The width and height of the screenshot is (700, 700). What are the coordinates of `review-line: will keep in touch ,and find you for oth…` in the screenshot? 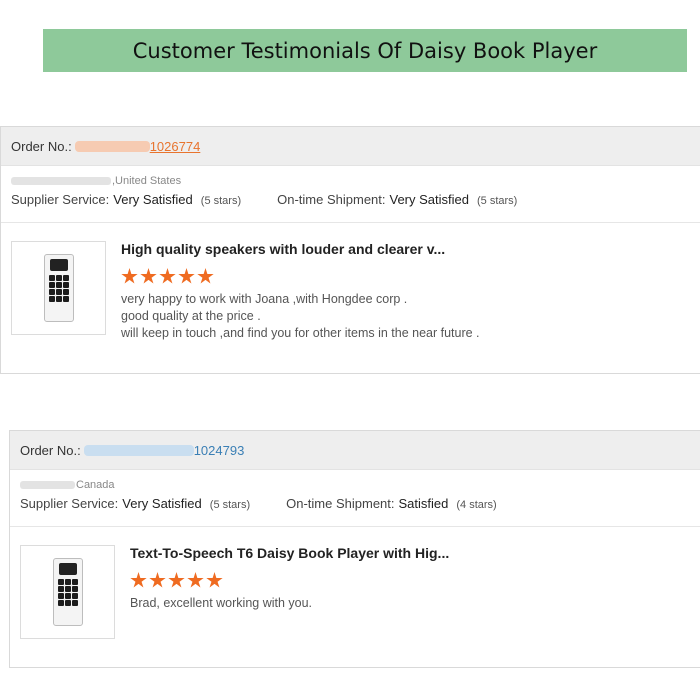 It's located at (300, 333).